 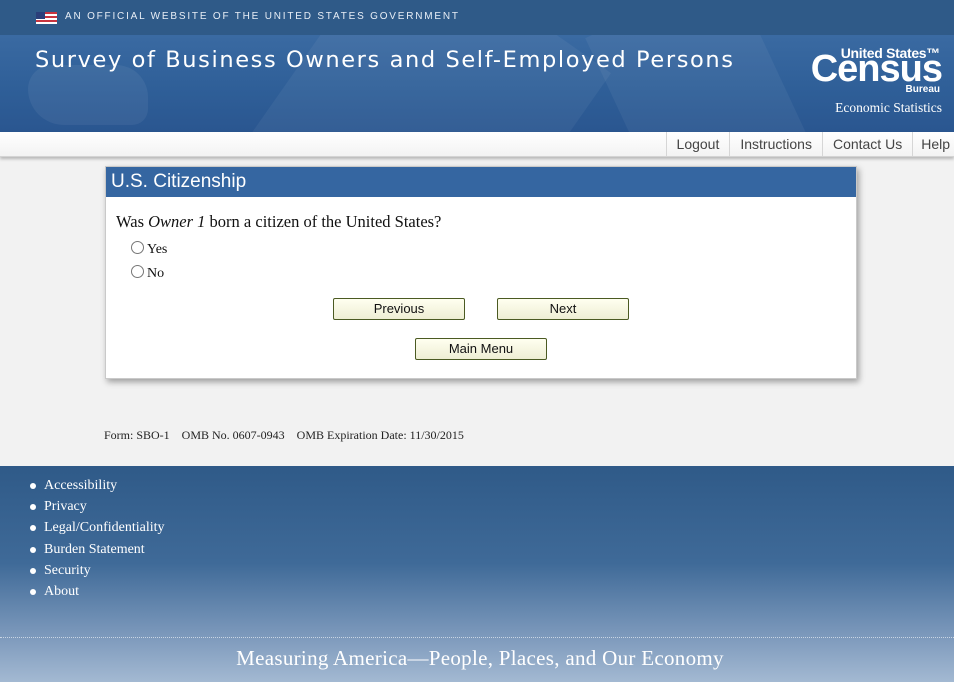 What do you see at coordinates (922, 89) in the screenshot?
I see `logo-bureau: Bureau` at bounding box center [922, 89].